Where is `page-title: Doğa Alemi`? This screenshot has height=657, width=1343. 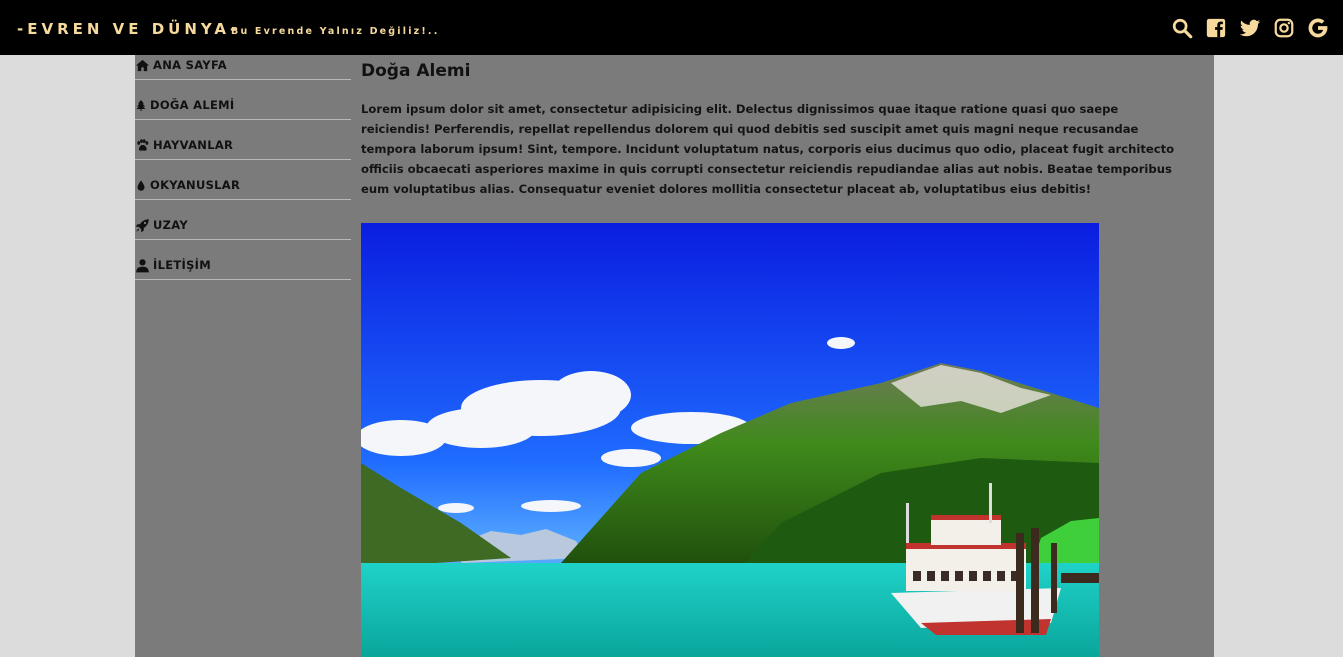 page-title: Doğa Alemi is located at coordinates (416, 71).